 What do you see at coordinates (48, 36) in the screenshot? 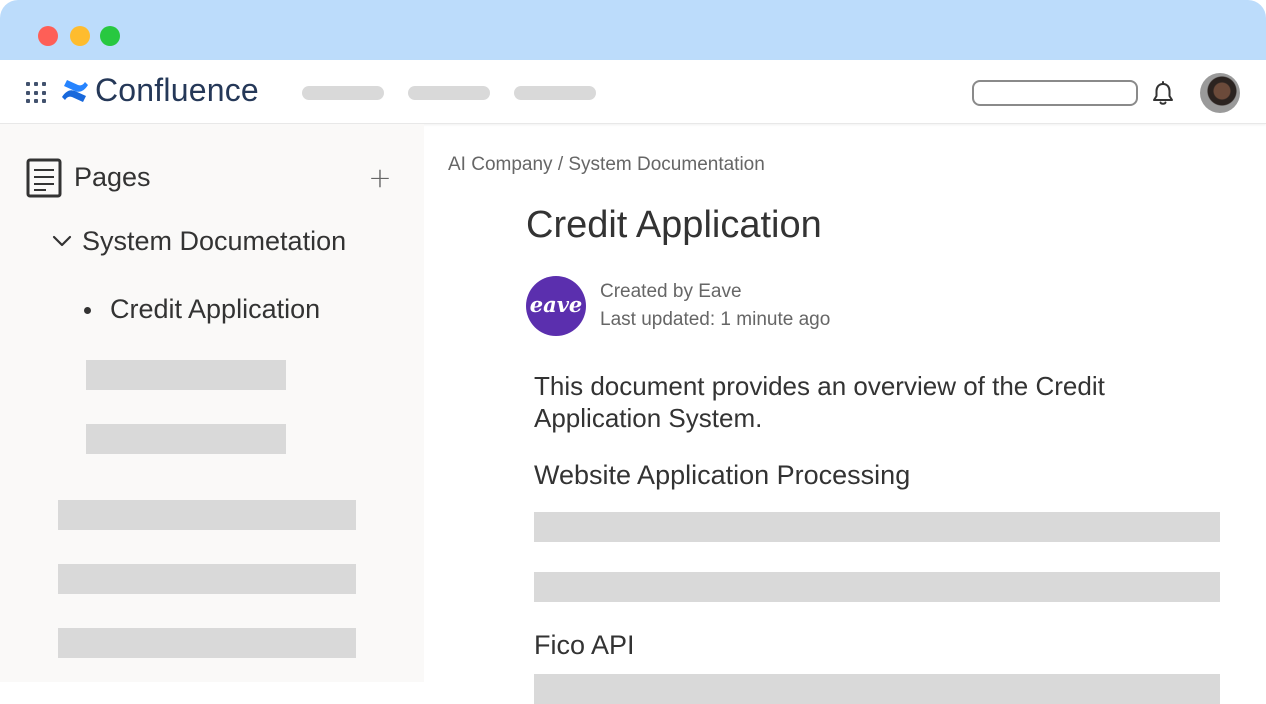
I see `close-window-button` at bounding box center [48, 36].